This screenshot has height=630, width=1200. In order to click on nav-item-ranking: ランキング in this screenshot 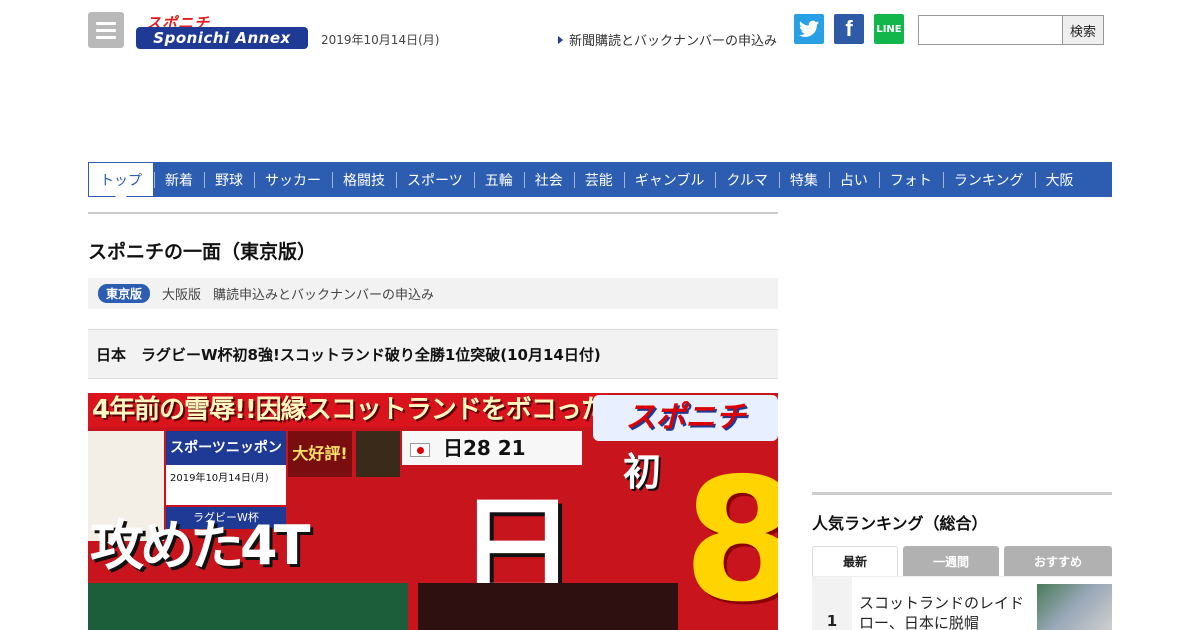, I will do `click(988, 179)`.